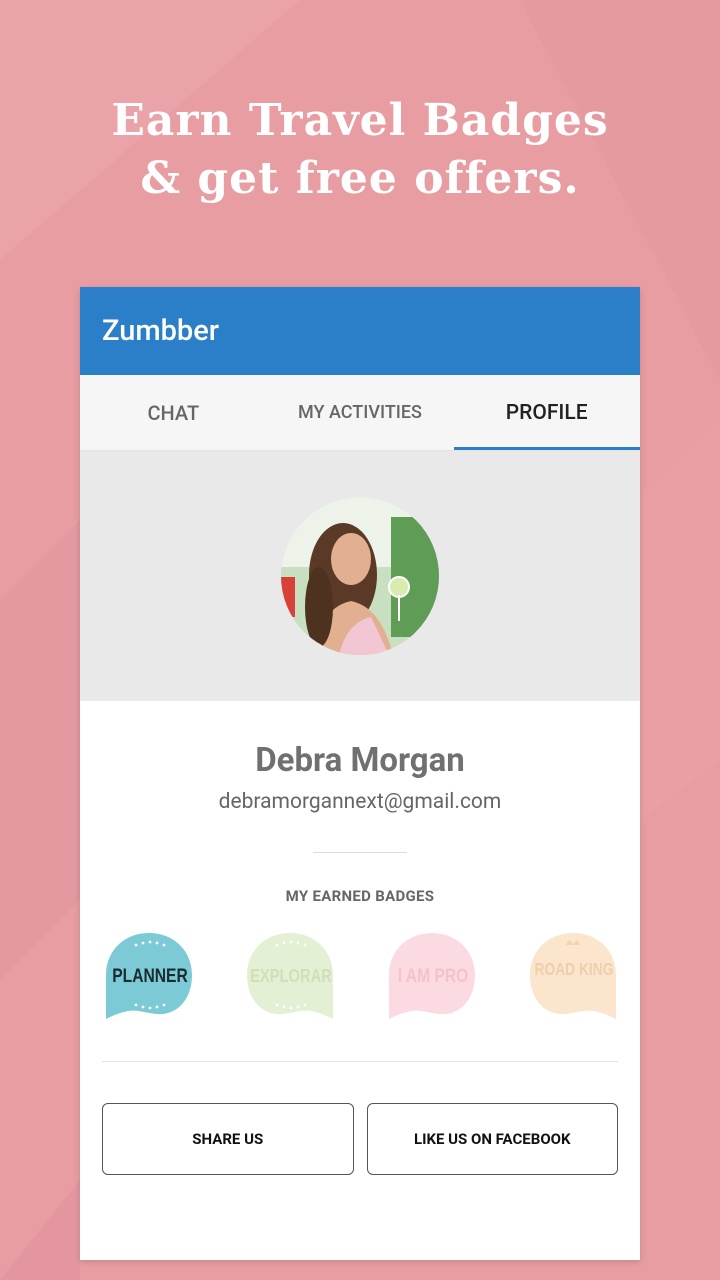 Image resolution: width=720 pixels, height=1280 pixels. Describe the element at coordinates (360, 852) in the screenshot. I see `divider` at that location.